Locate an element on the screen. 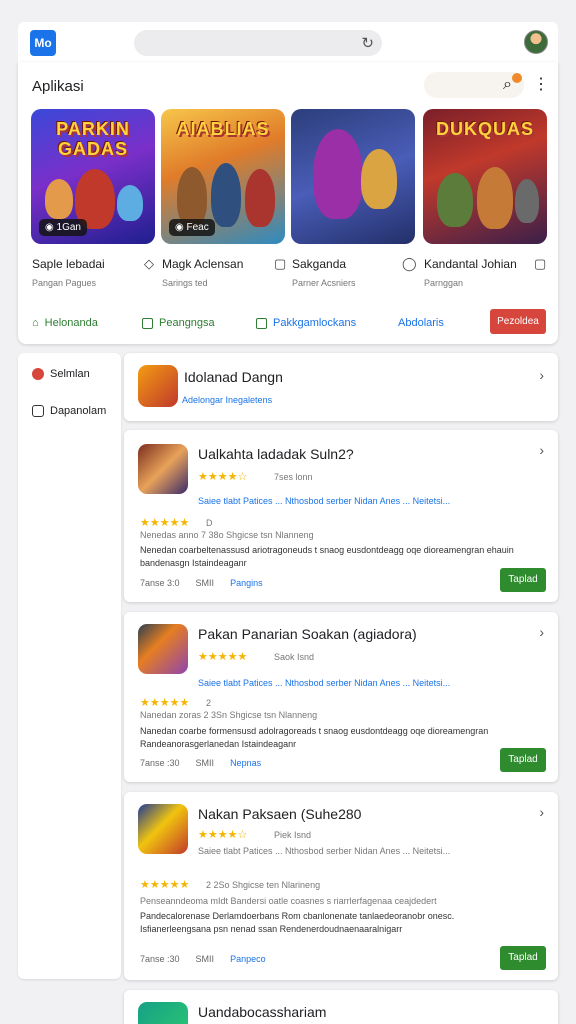  filter-home: ⌂ Helonanda is located at coordinates (65, 323).